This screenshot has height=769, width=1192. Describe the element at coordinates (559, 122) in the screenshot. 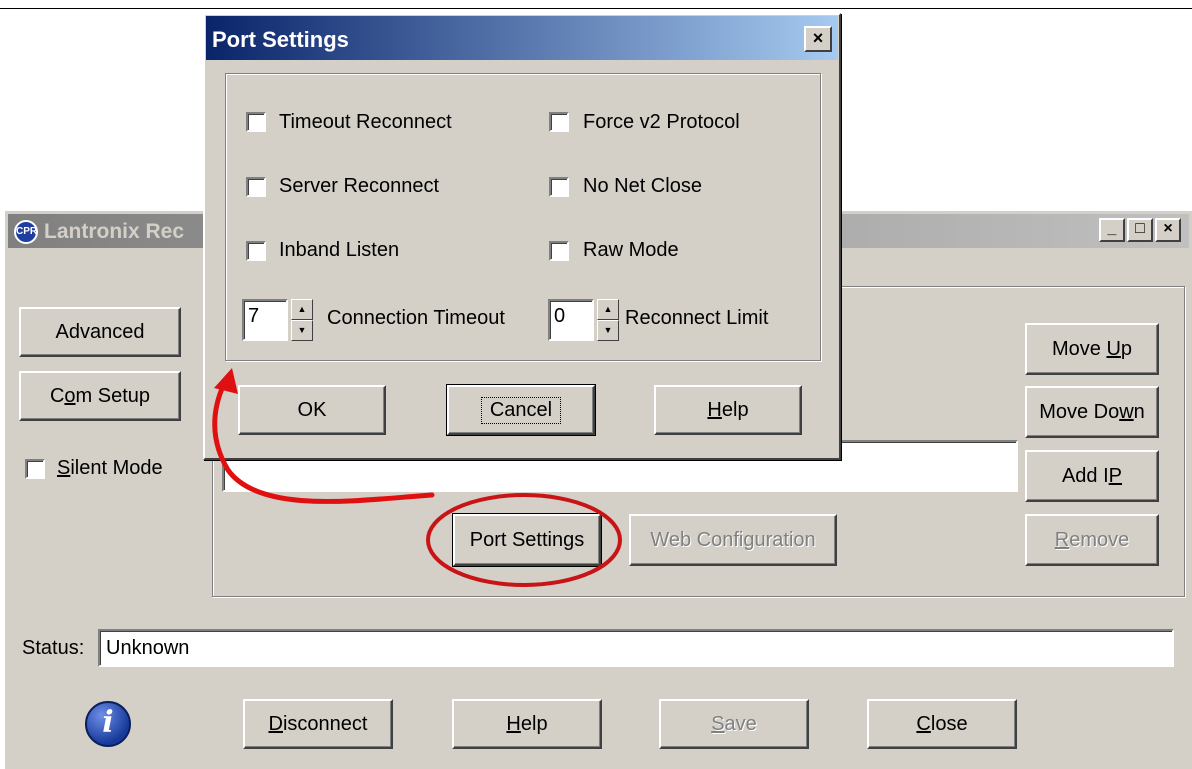

I see `force-v2-protocol-checkbox` at that location.